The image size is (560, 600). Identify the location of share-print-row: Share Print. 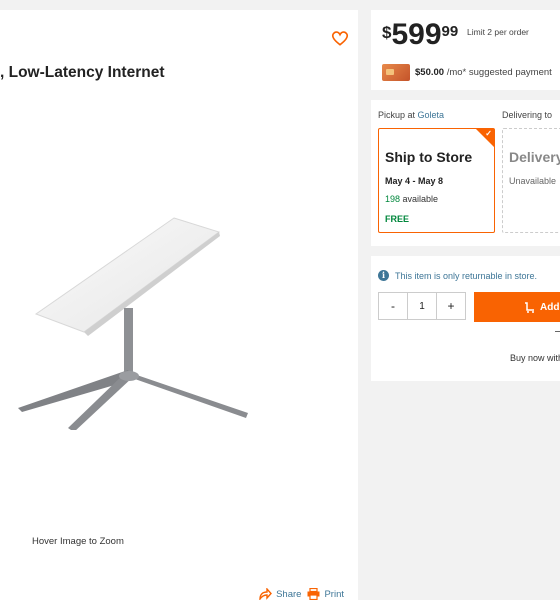
(301, 594).